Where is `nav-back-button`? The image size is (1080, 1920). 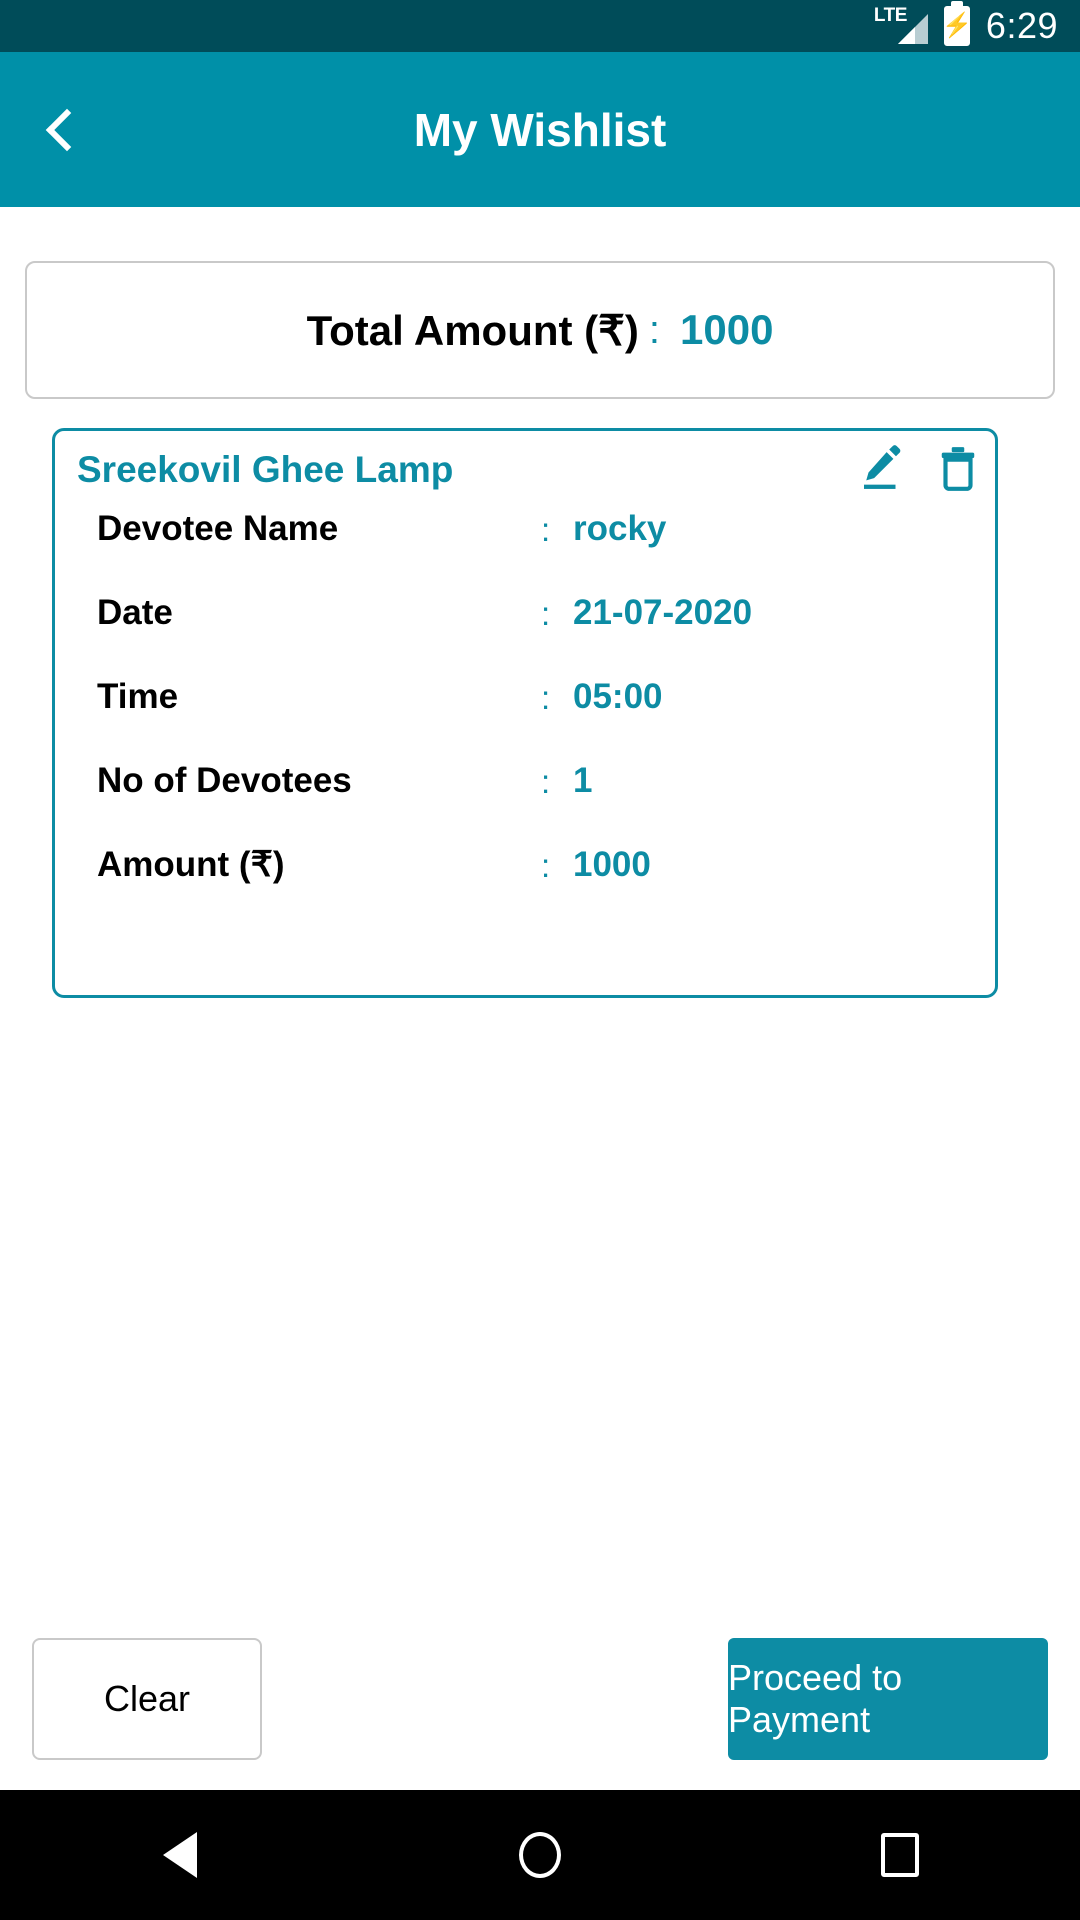
nav-back-button is located at coordinates (180, 1855).